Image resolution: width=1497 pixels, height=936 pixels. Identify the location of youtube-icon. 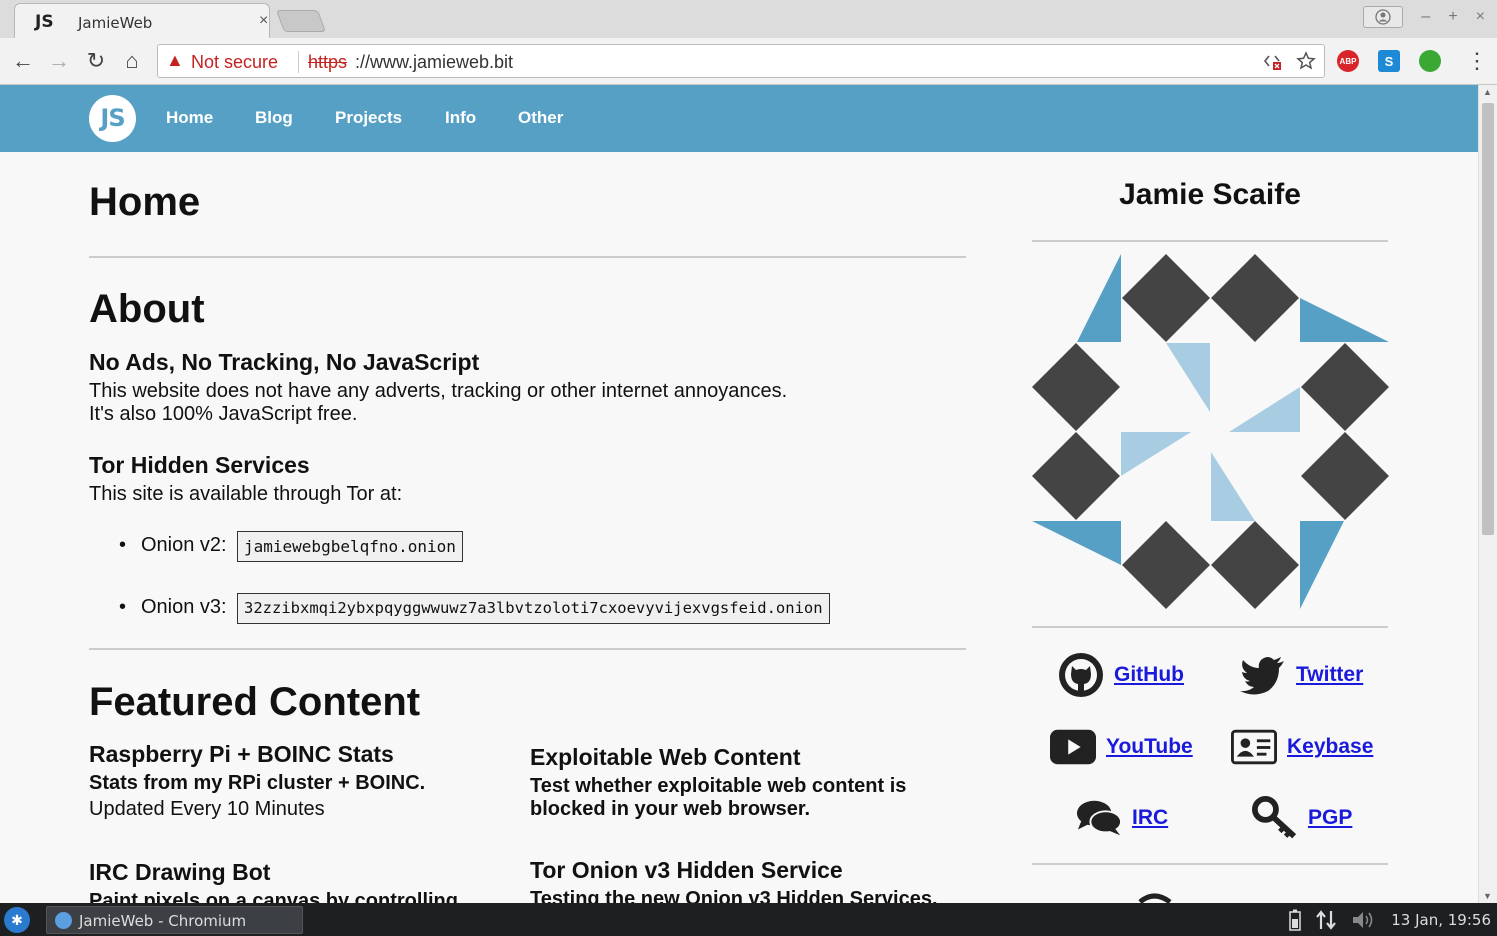
(1073, 747).